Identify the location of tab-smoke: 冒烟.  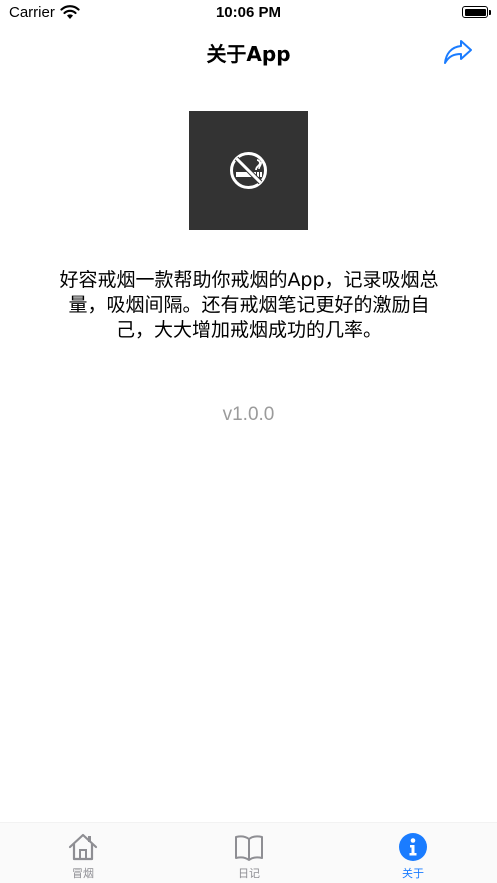
(83, 853).